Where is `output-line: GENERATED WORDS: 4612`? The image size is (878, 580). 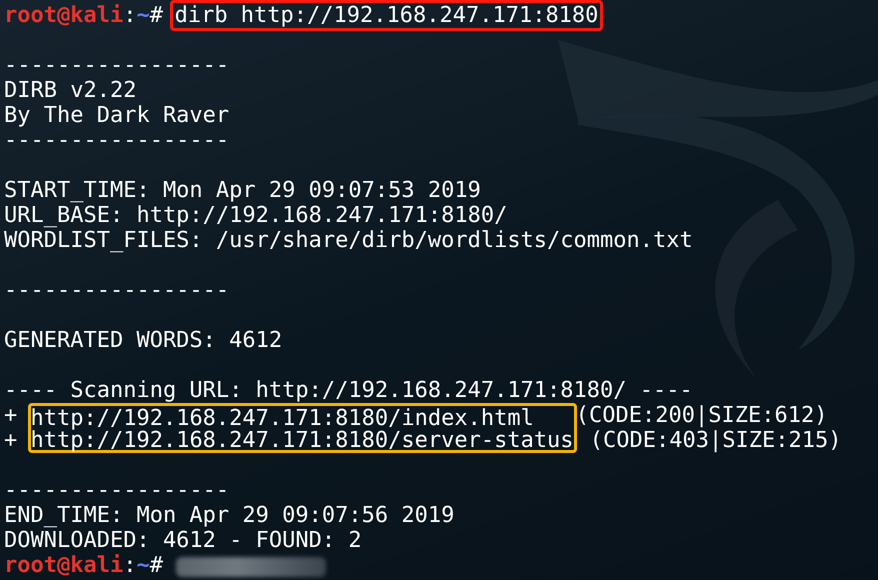
output-line: GENERATED WORDS: 4612 is located at coordinates (143, 340).